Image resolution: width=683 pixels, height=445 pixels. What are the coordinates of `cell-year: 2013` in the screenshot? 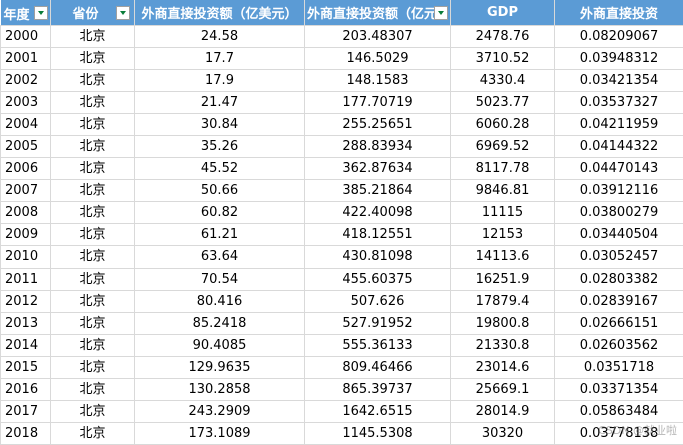 It's located at (26, 323).